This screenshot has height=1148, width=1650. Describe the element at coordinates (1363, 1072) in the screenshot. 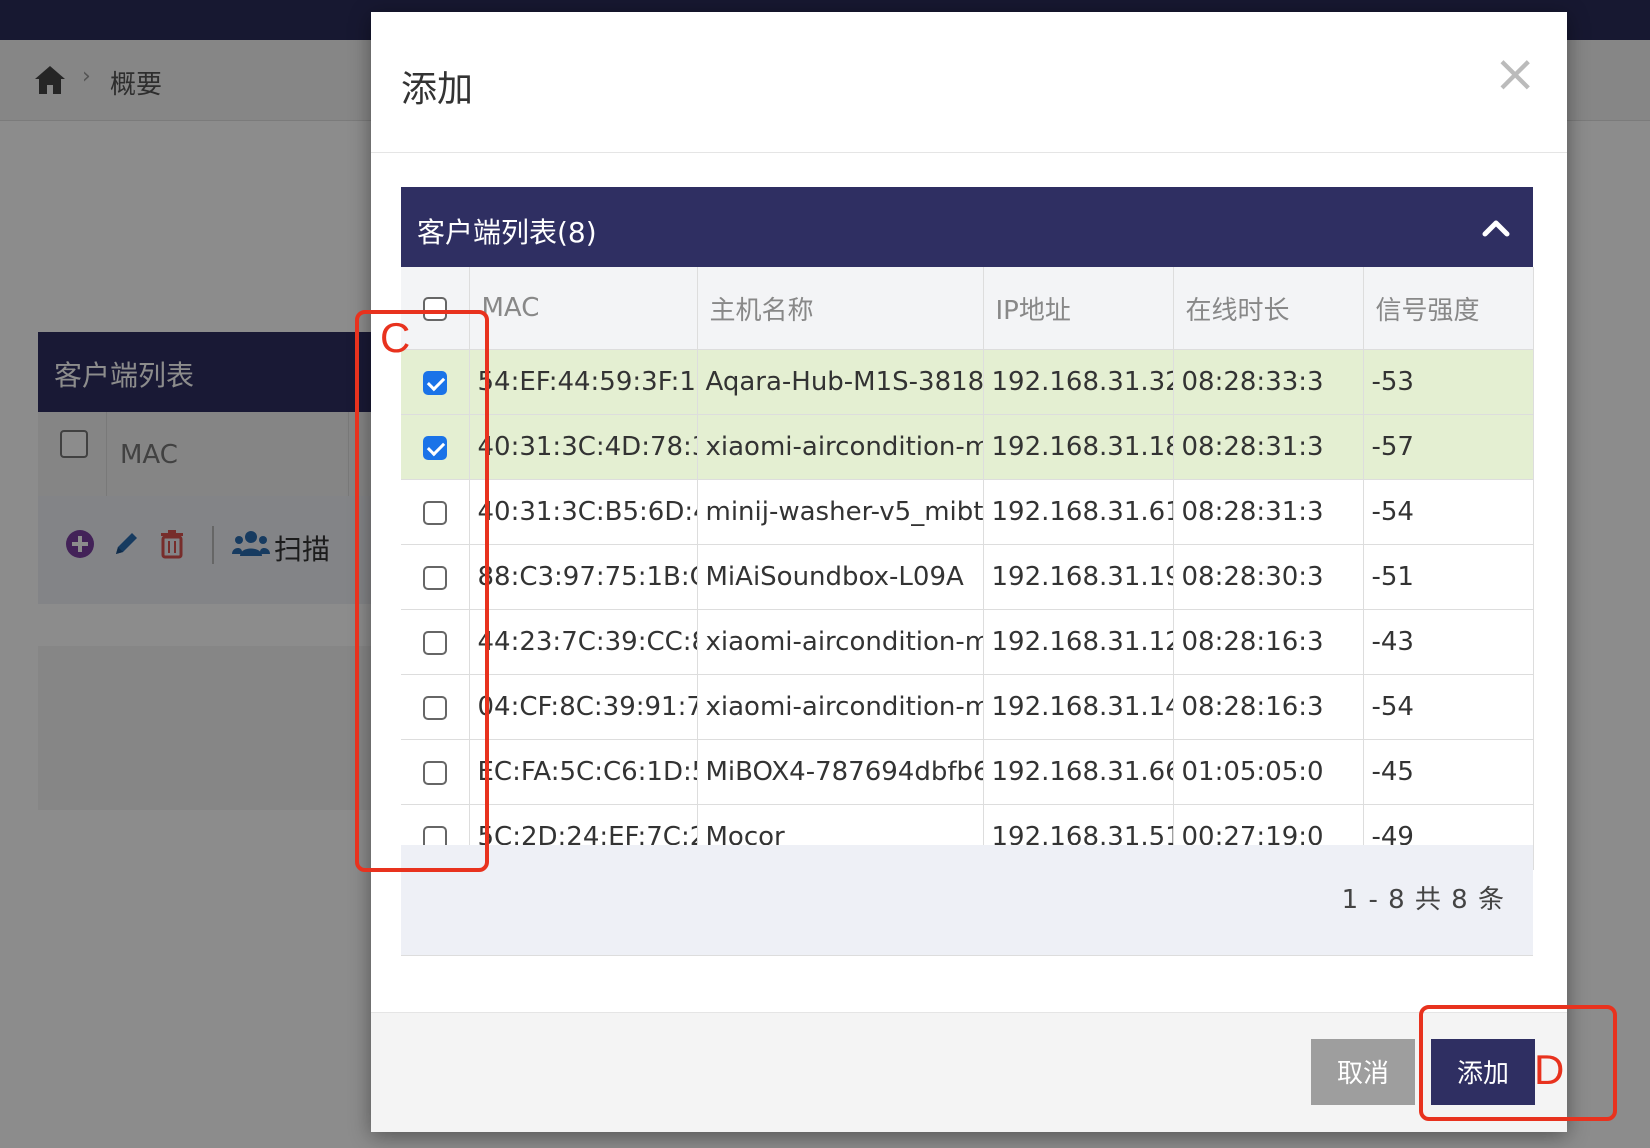

I see `cancel-button: 取消` at that location.